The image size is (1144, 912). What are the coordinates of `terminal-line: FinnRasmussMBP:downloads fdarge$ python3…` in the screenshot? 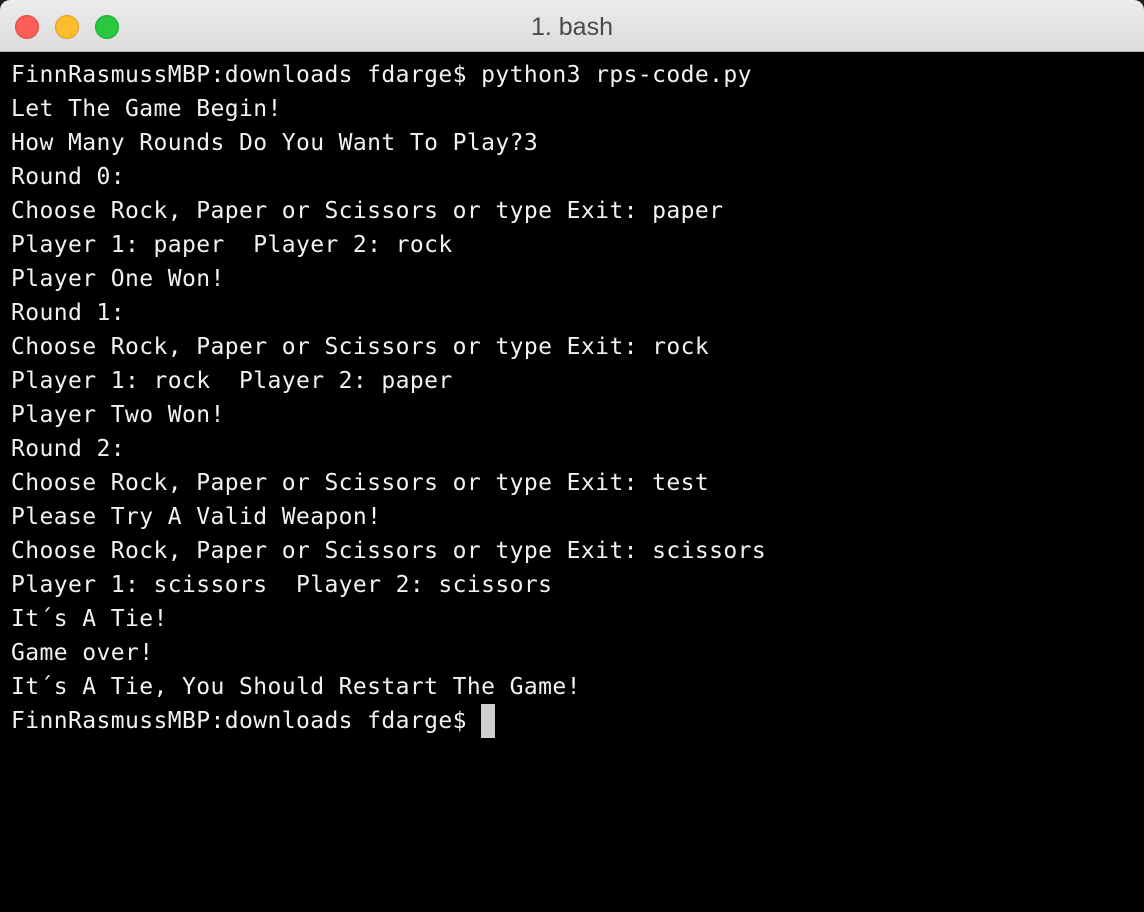 It's located at (381, 75).